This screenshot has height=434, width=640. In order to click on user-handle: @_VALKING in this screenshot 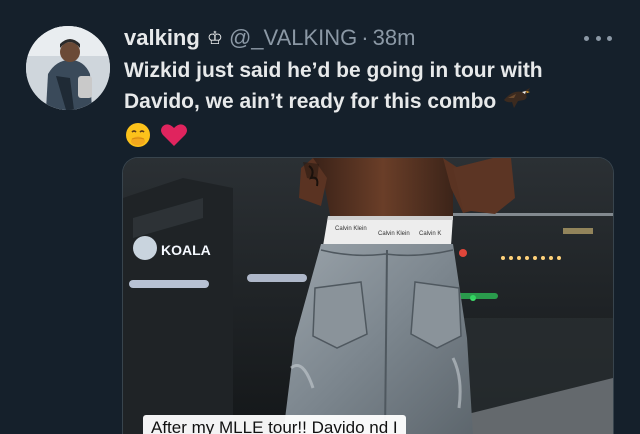, I will do `click(293, 38)`.